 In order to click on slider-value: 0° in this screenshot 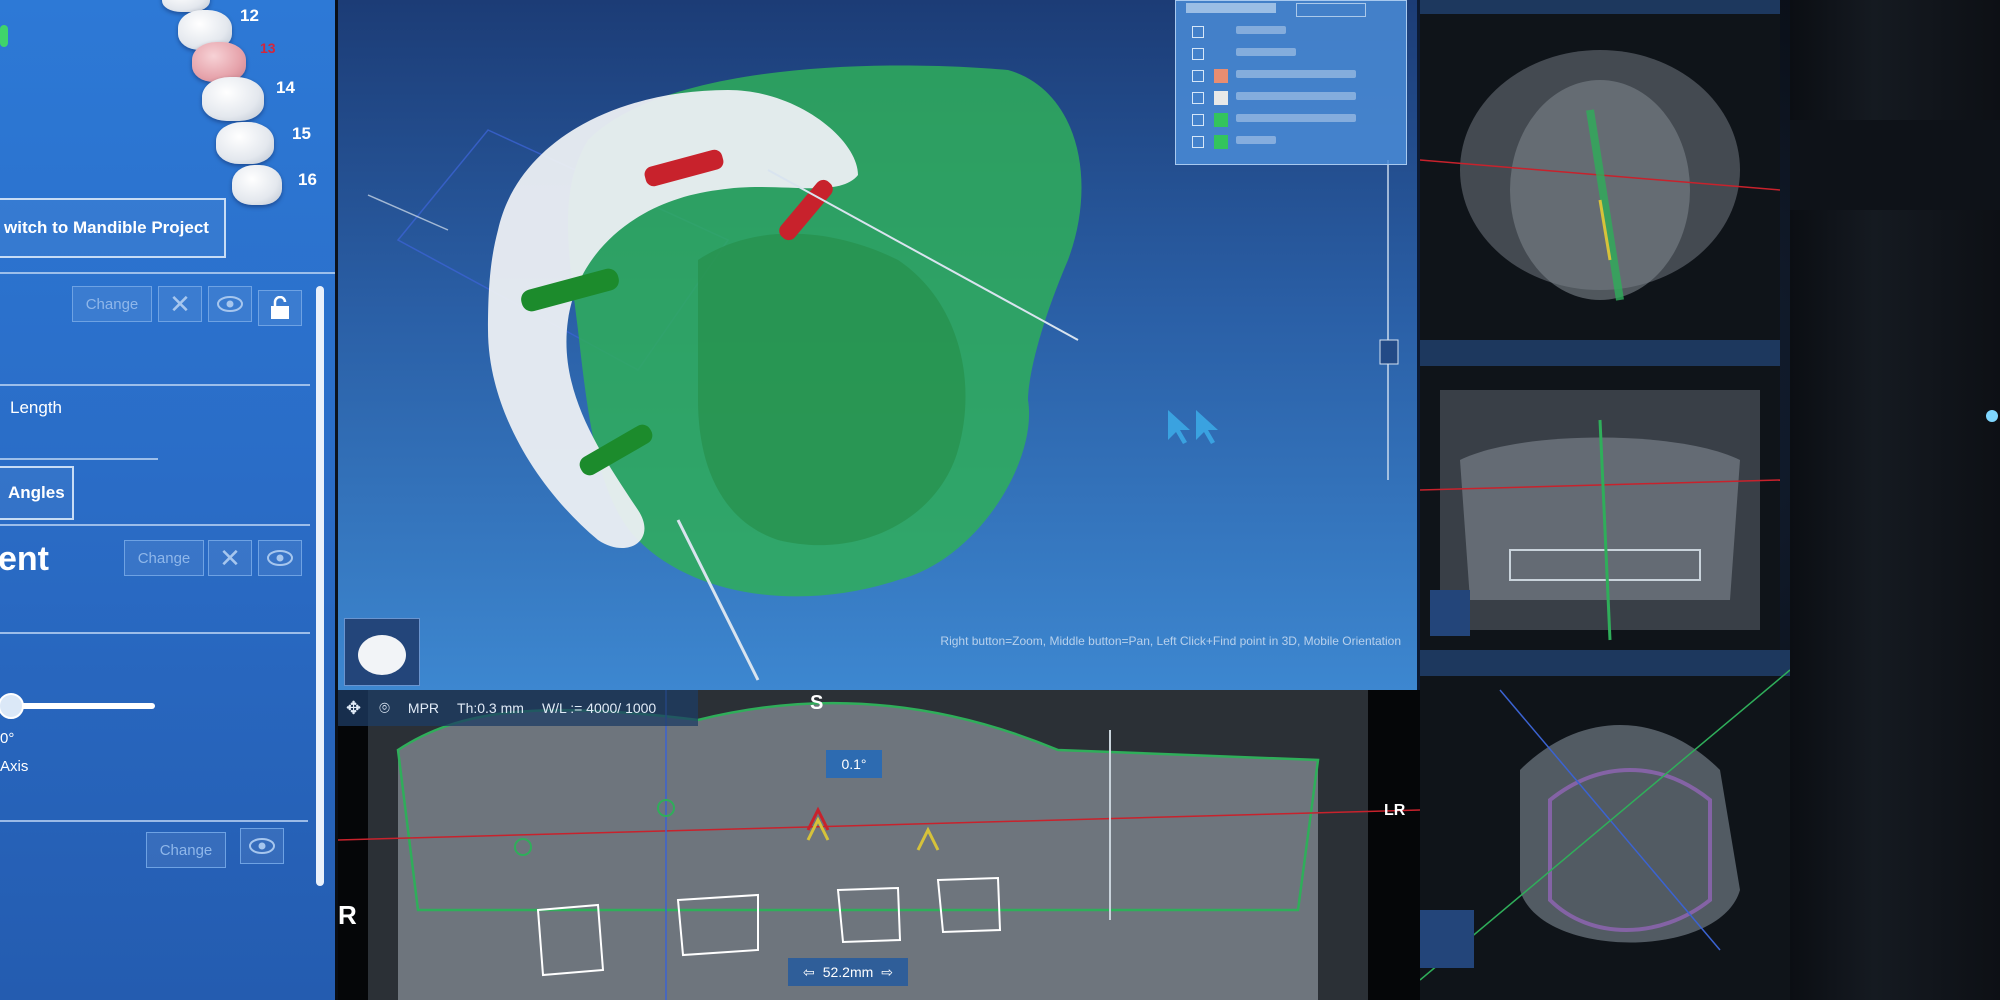, I will do `click(7, 738)`.